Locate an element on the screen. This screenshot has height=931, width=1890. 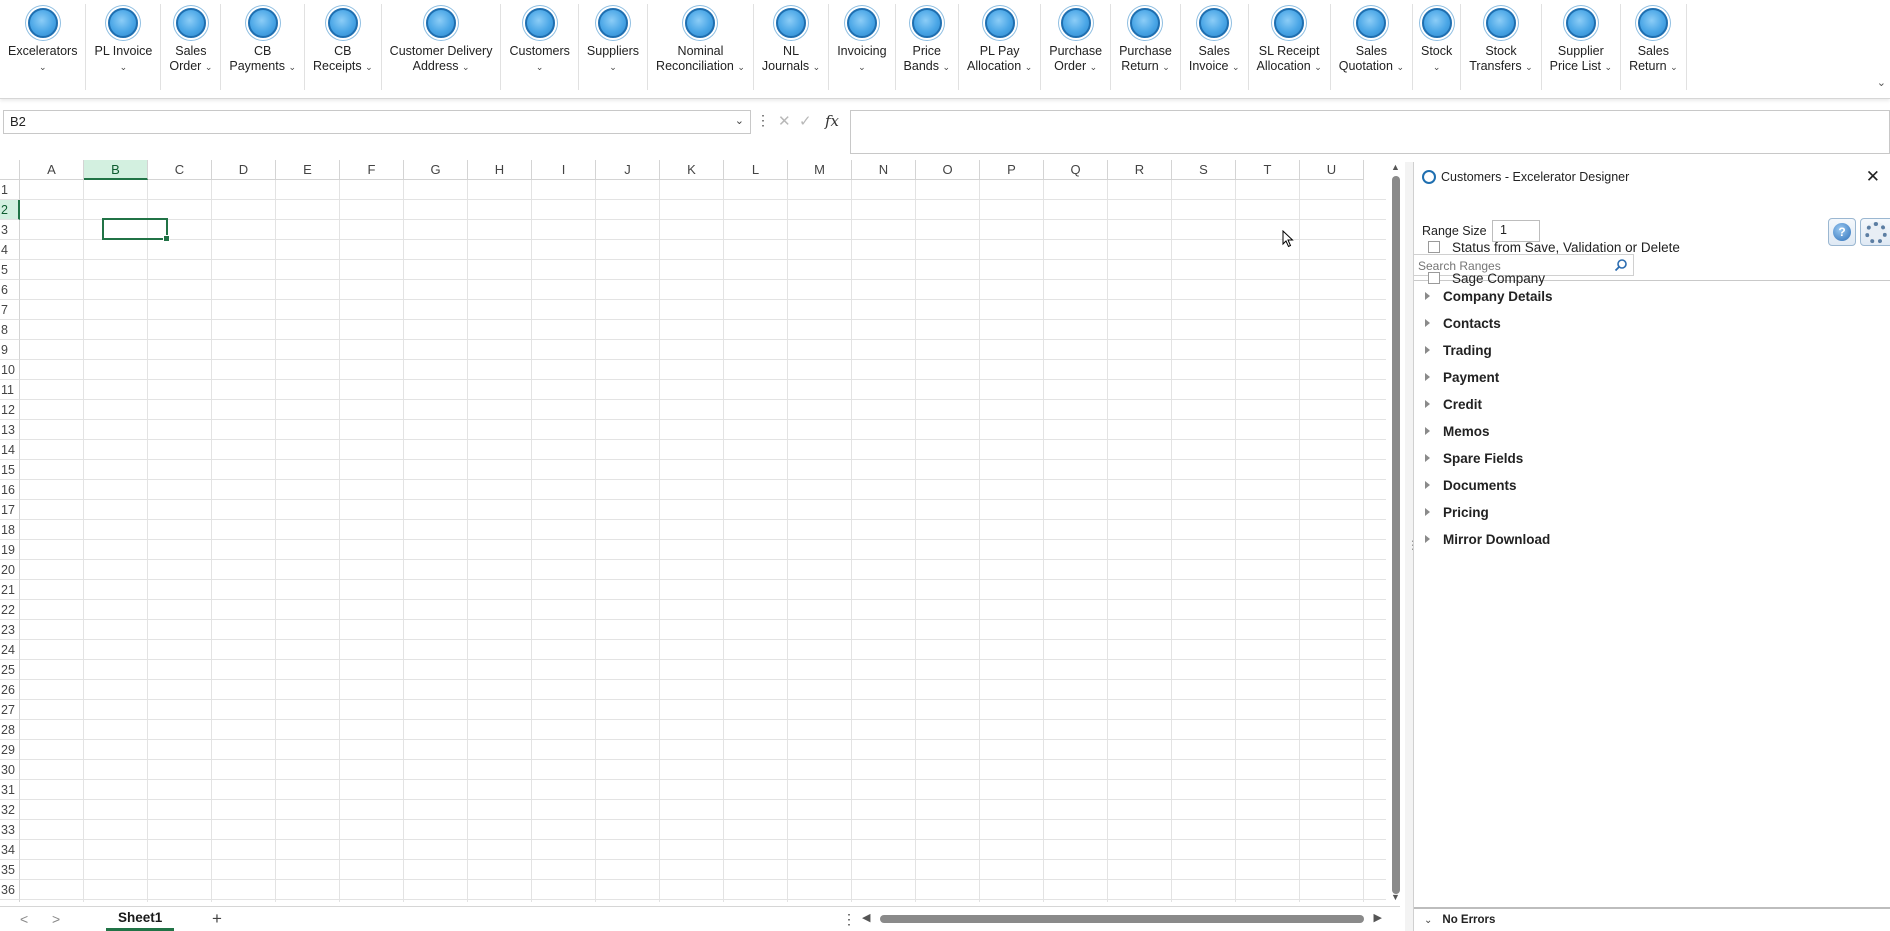
row-header-8: 8 is located at coordinates (10, 330).